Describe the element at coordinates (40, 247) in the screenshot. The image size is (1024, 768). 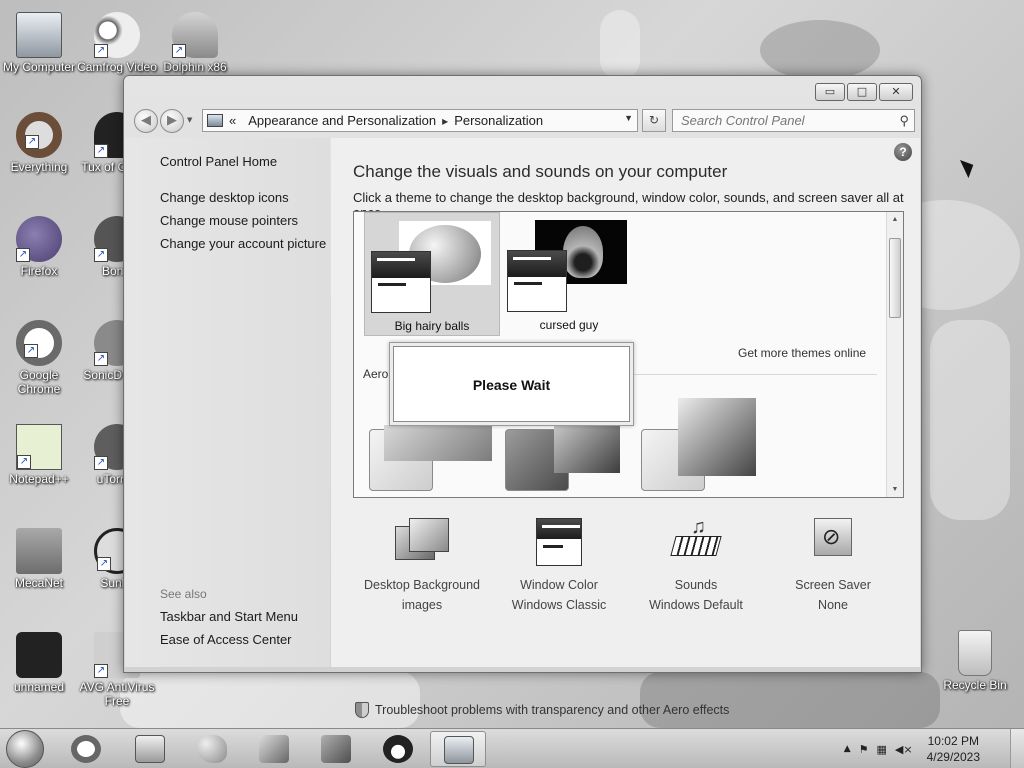
I see `desktop-icon-firefox: ↗ Firefox` at that location.